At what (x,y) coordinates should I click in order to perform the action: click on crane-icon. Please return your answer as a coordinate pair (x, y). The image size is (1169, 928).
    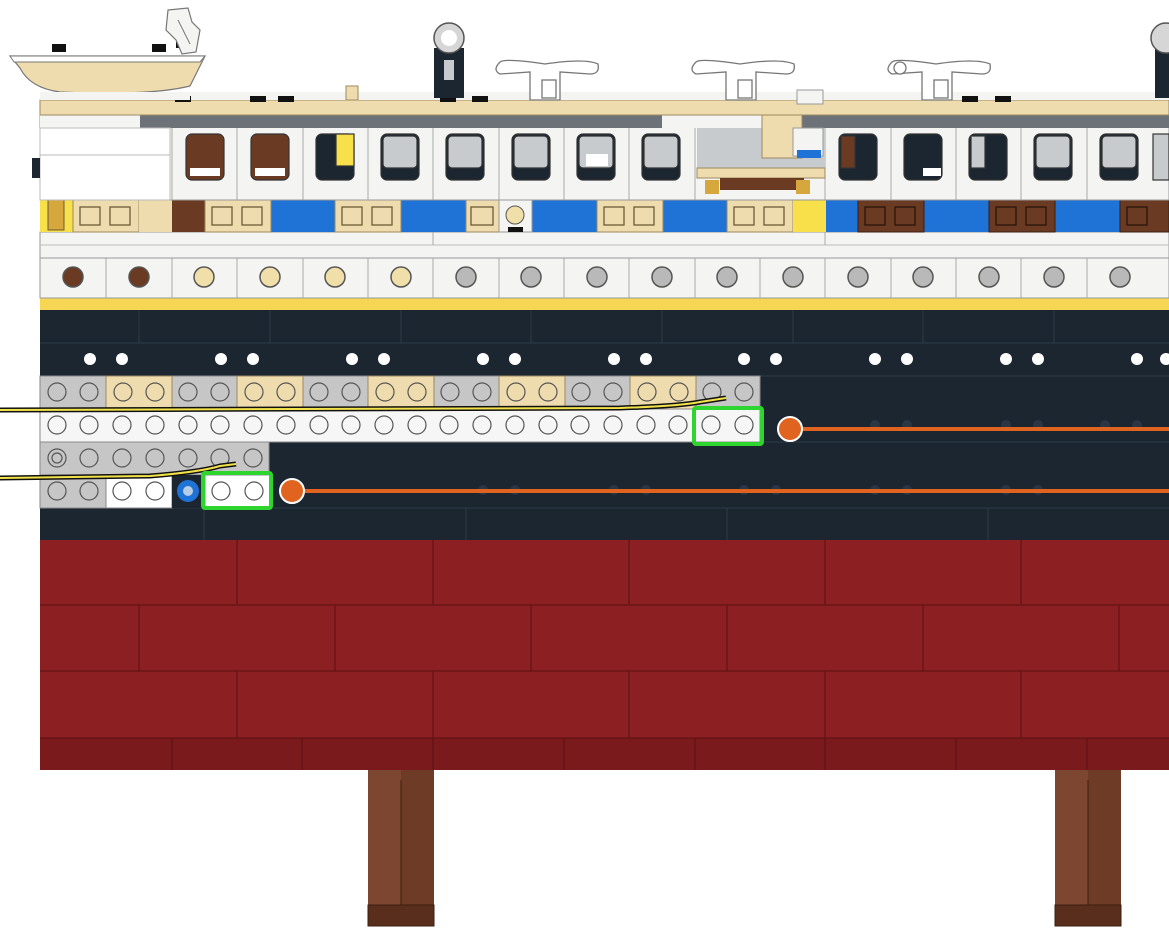
    Looking at the image, I should click on (183, 31).